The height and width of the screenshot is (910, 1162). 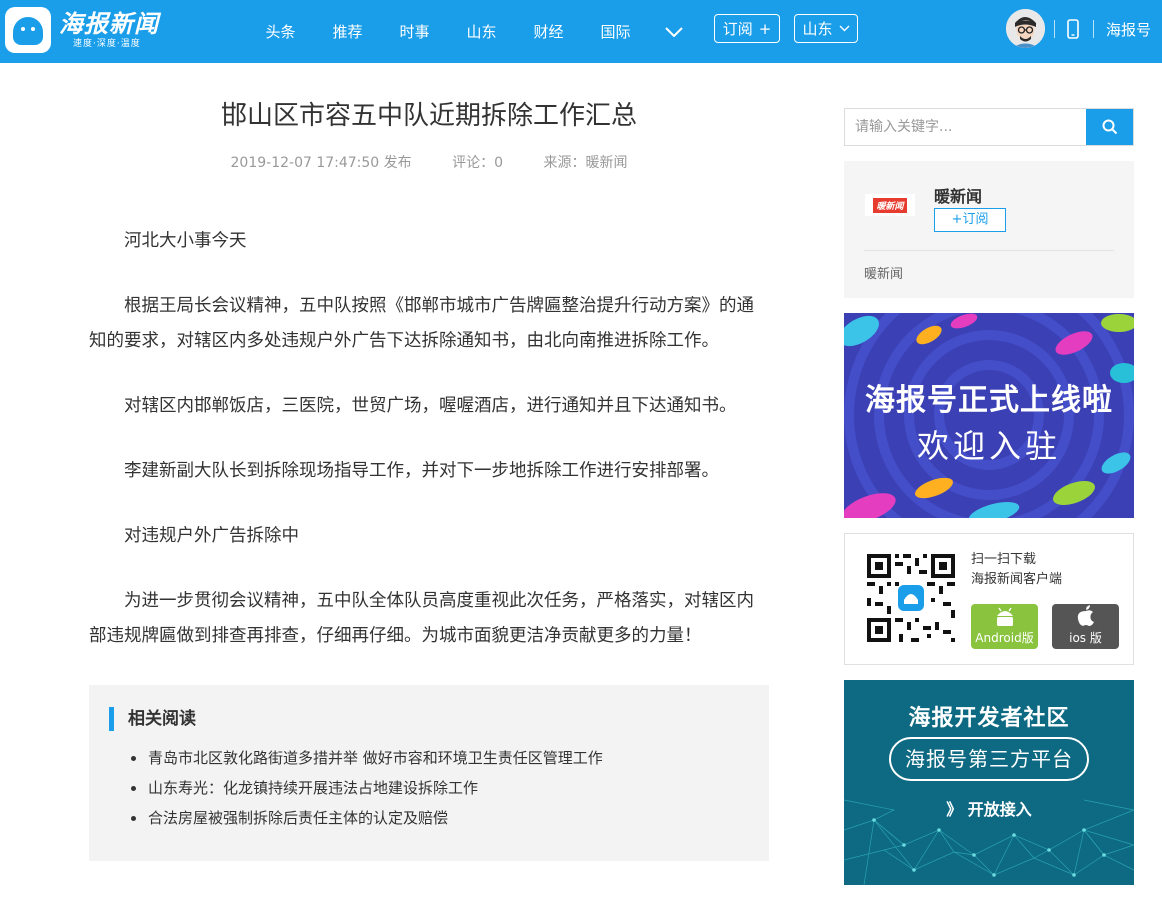 I want to click on source-logo: 暖新闻, so click(x=890, y=205).